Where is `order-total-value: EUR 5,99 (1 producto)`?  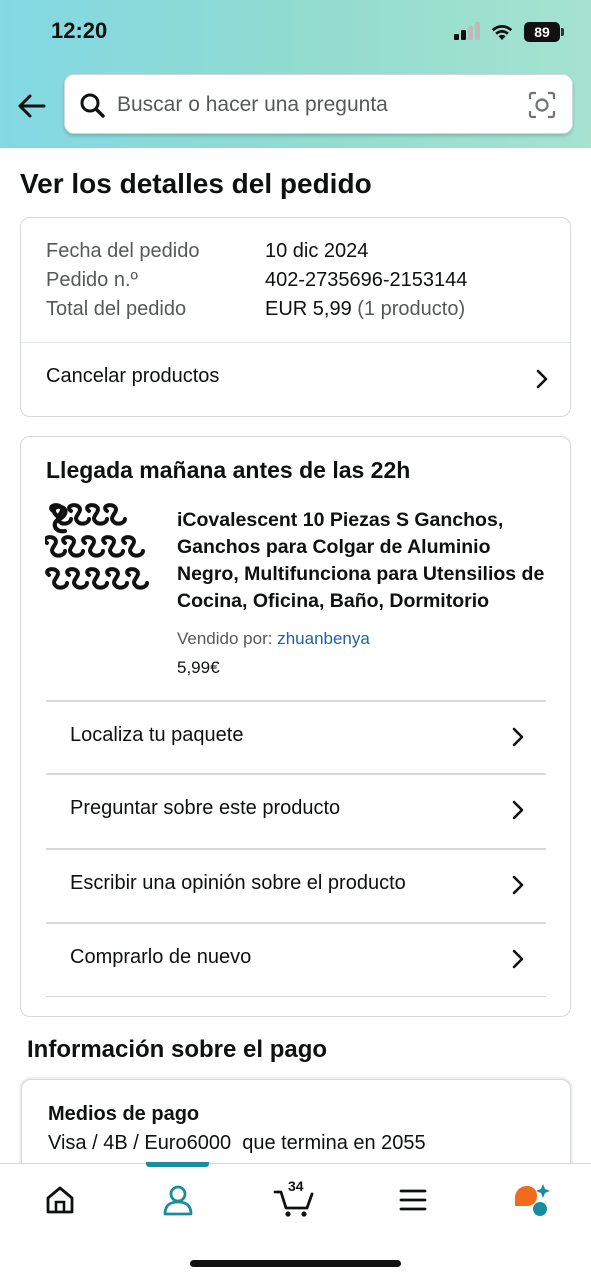
order-total-value: EUR 5,99 (1 producto) is located at coordinates (365, 309).